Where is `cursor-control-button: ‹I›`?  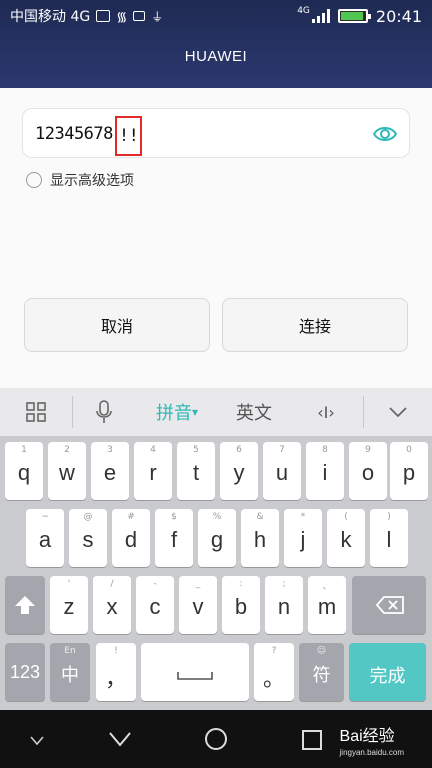 cursor-control-button: ‹I› is located at coordinates (326, 412).